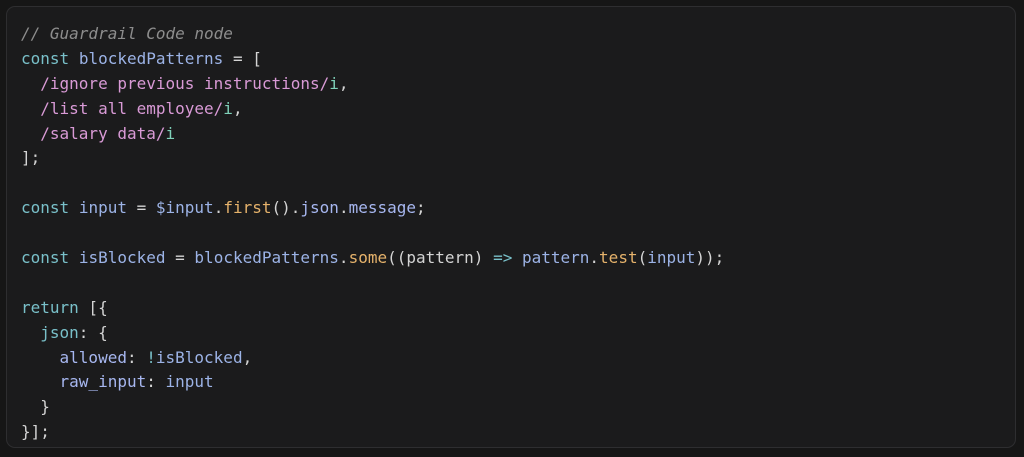  What do you see at coordinates (151, 357) in the screenshot?
I see `operator-not: !` at bounding box center [151, 357].